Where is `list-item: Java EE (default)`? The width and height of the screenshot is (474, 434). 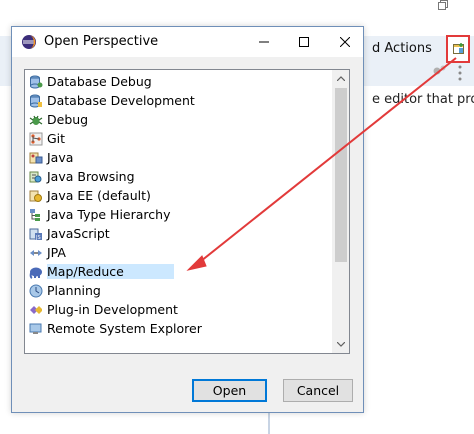 list-item: Java EE (default) is located at coordinates (188, 195).